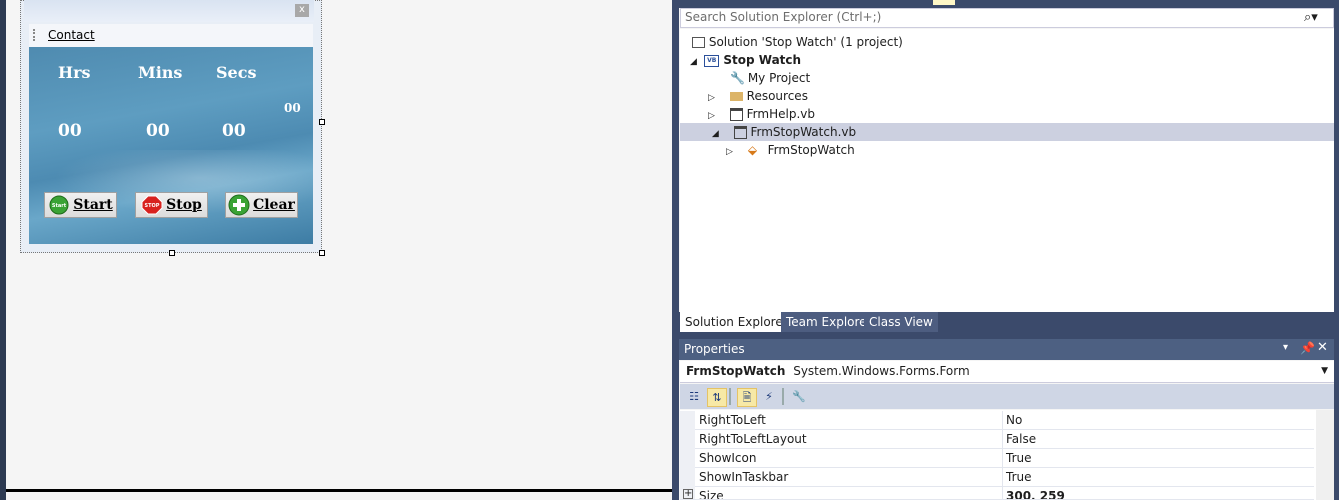  I want to click on tree-item-my-project: 🔧 My Project, so click(770, 78).